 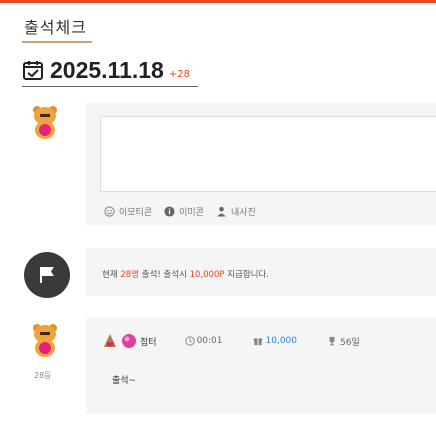 I want to click on date-underline, so click(x=110, y=86).